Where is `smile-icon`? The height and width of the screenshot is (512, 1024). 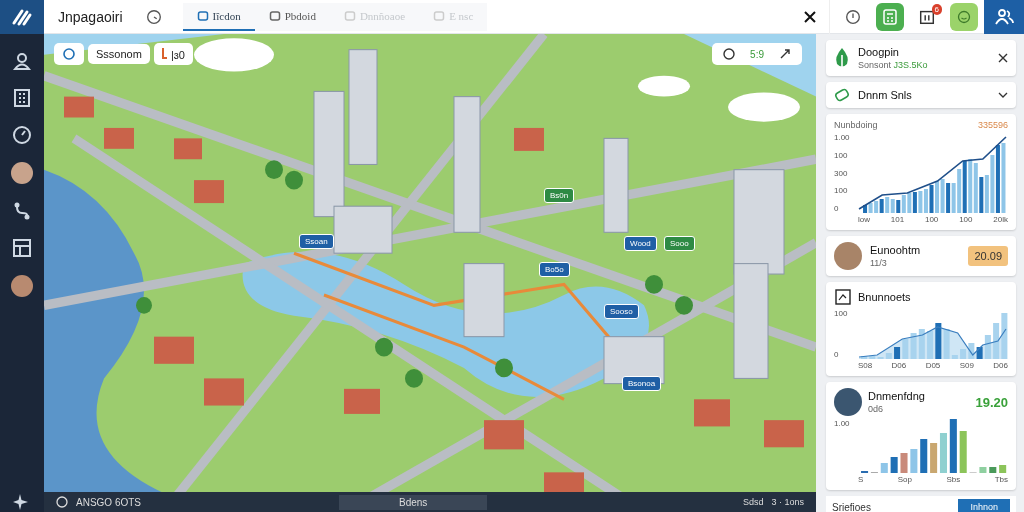 smile-icon is located at coordinates (964, 16).